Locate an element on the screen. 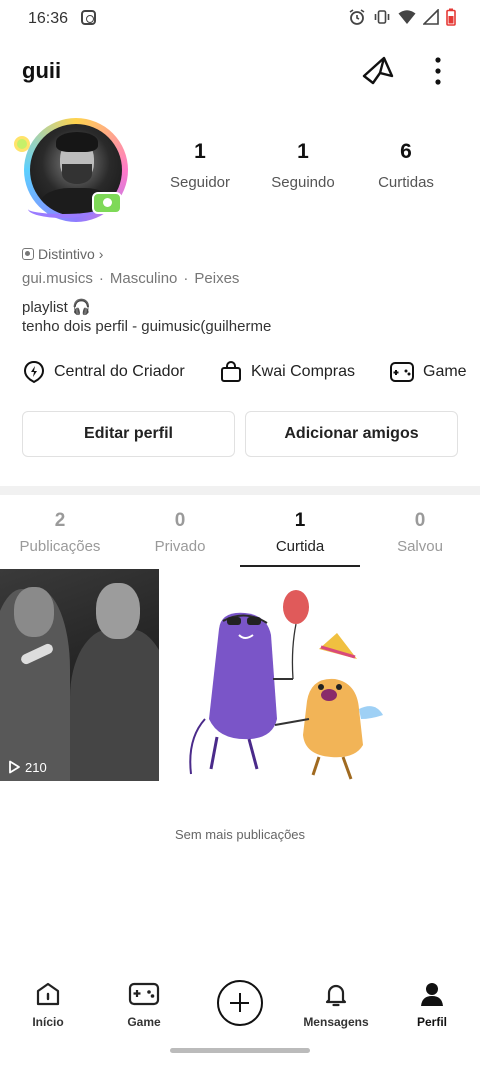 This screenshot has width=480, height=1066. status-bar: 16:36 is located at coordinates (240, 18).